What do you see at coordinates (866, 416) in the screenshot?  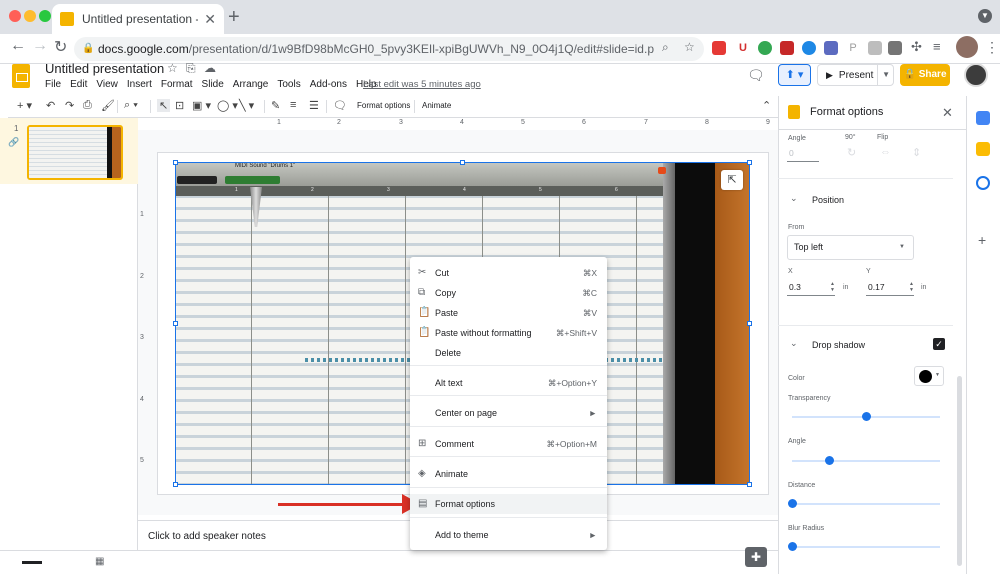 I see `transparency-slider-knob` at bounding box center [866, 416].